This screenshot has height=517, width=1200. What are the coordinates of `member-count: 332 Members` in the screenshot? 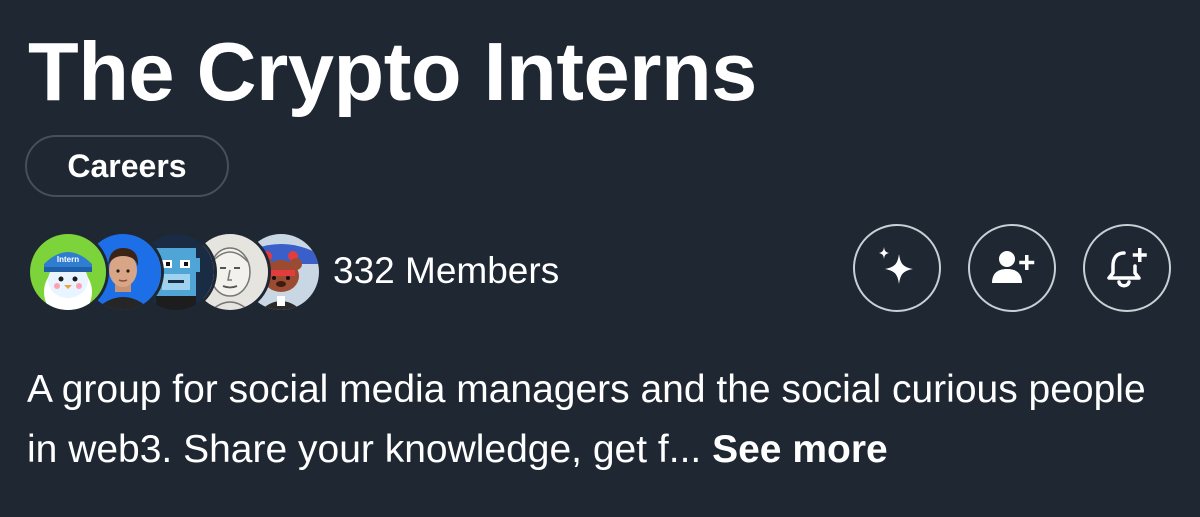 It's located at (446, 271).